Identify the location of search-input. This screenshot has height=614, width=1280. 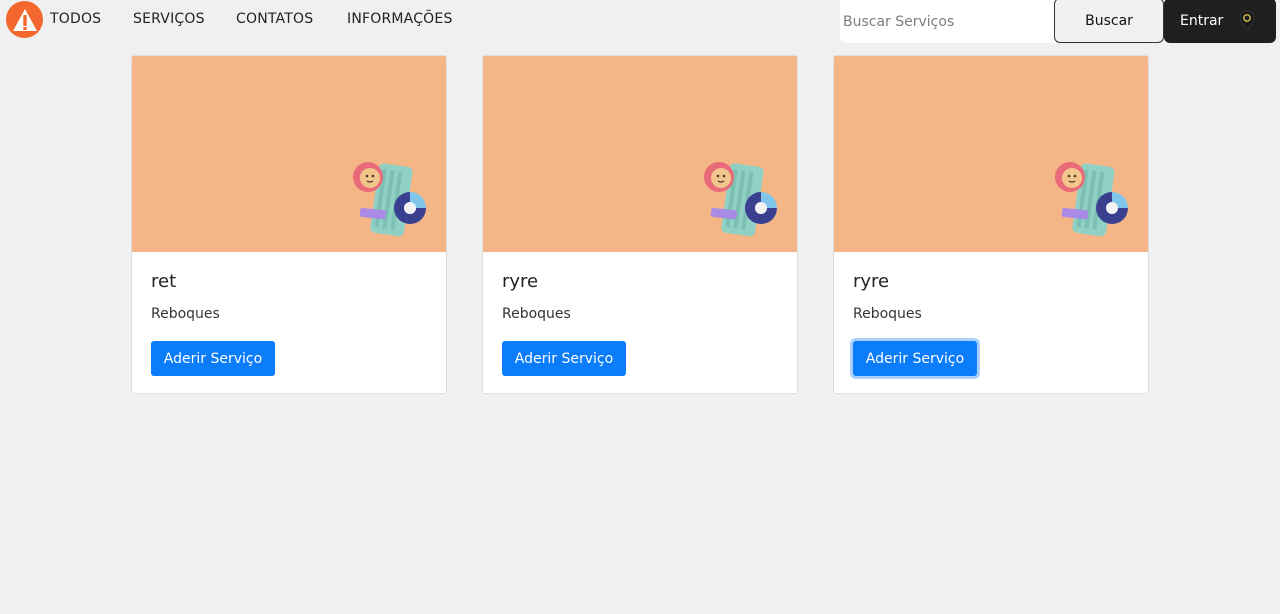
(948, 21).